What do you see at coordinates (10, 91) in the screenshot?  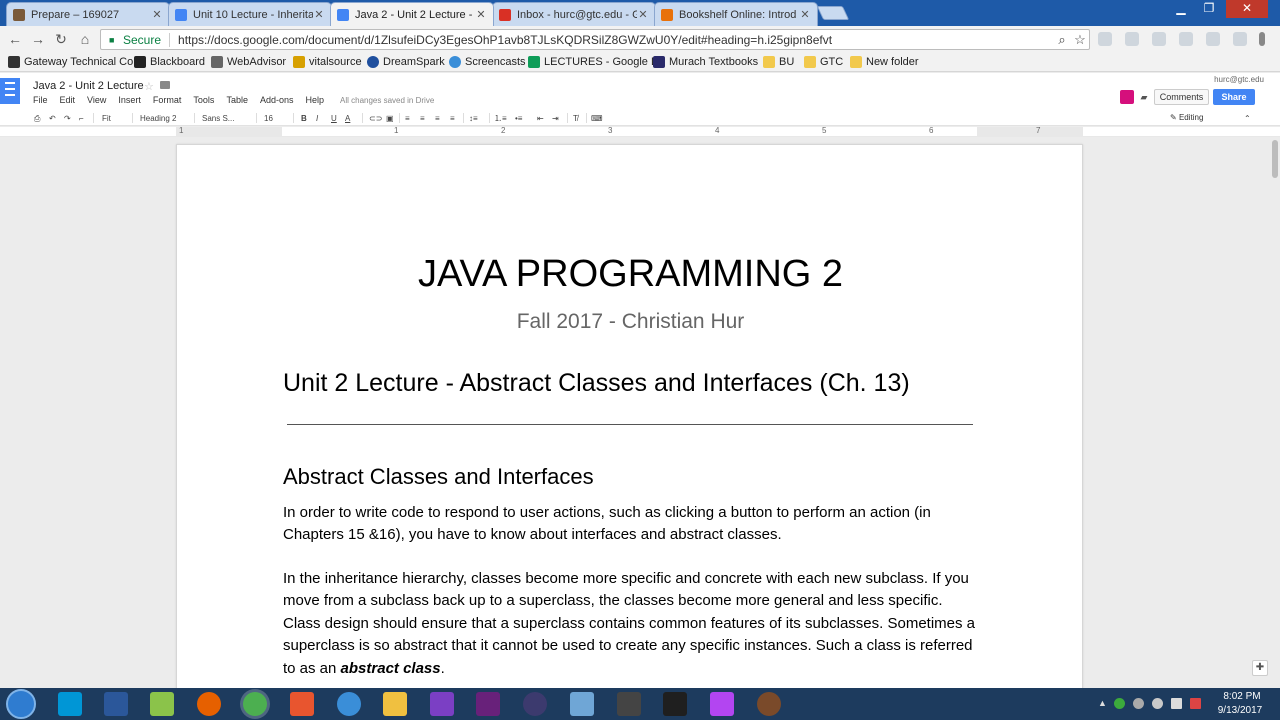 I see `docs-logo-icon` at bounding box center [10, 91].